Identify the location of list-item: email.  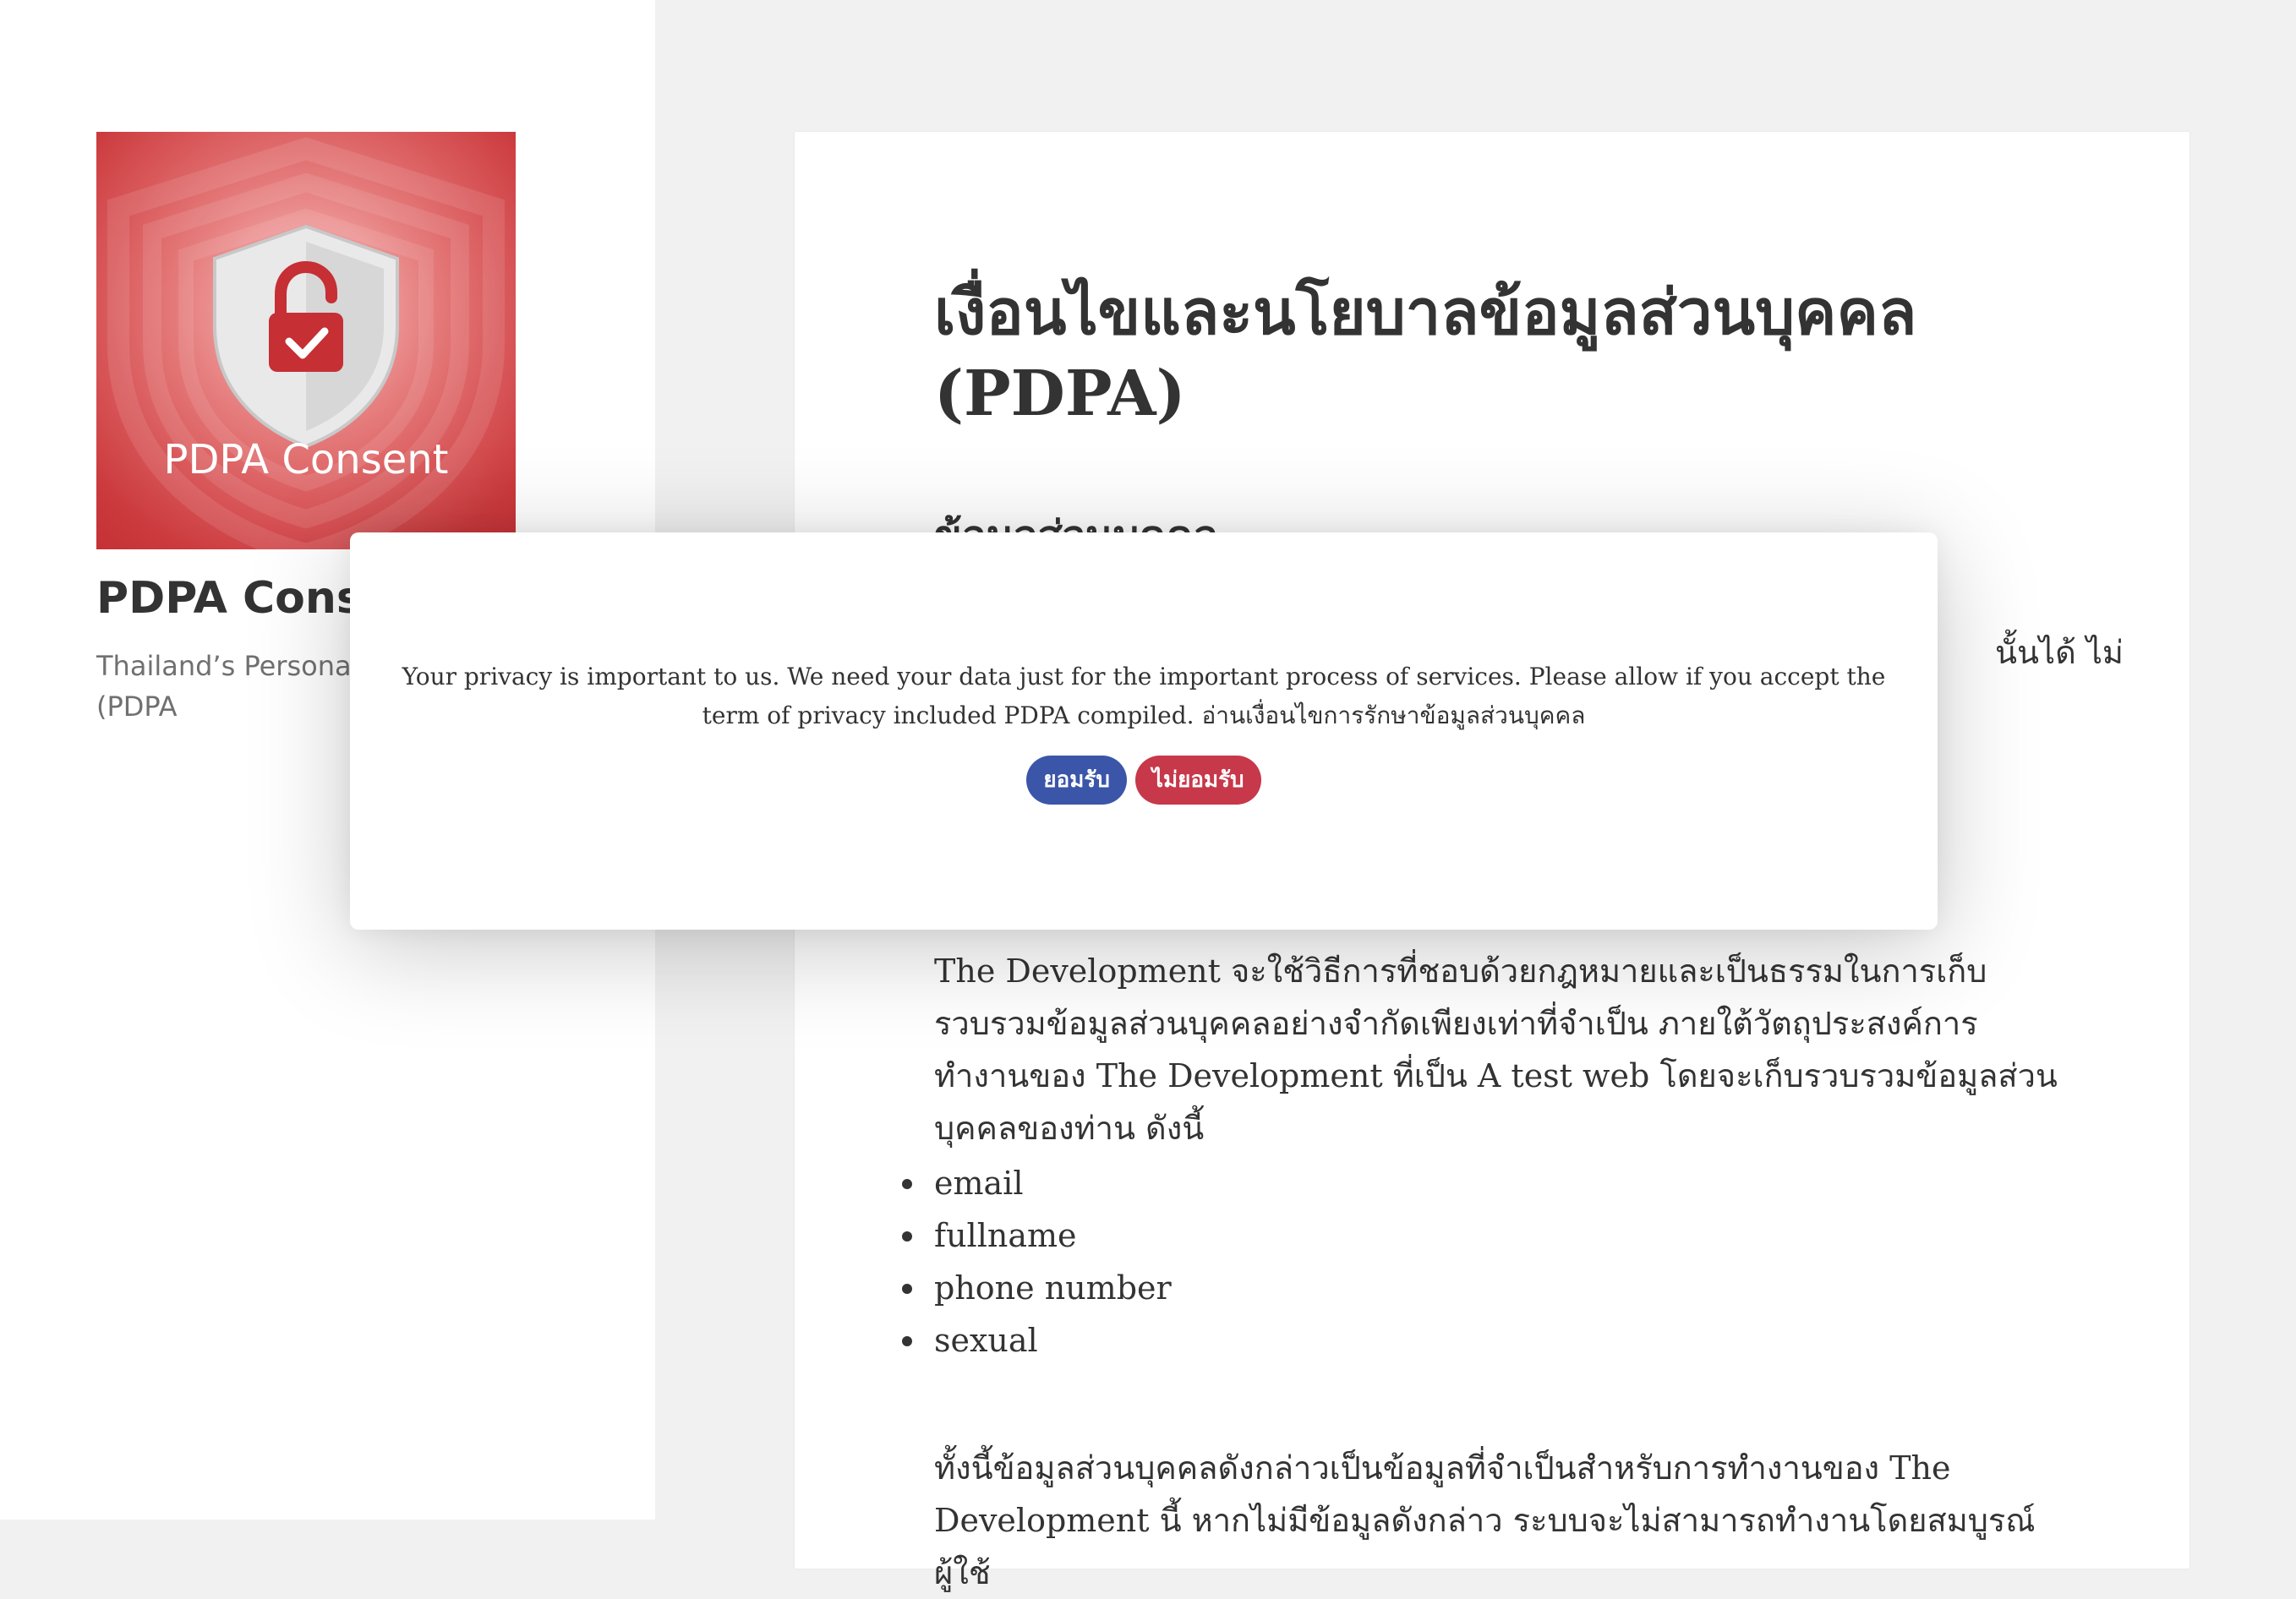
(1037, 1183).